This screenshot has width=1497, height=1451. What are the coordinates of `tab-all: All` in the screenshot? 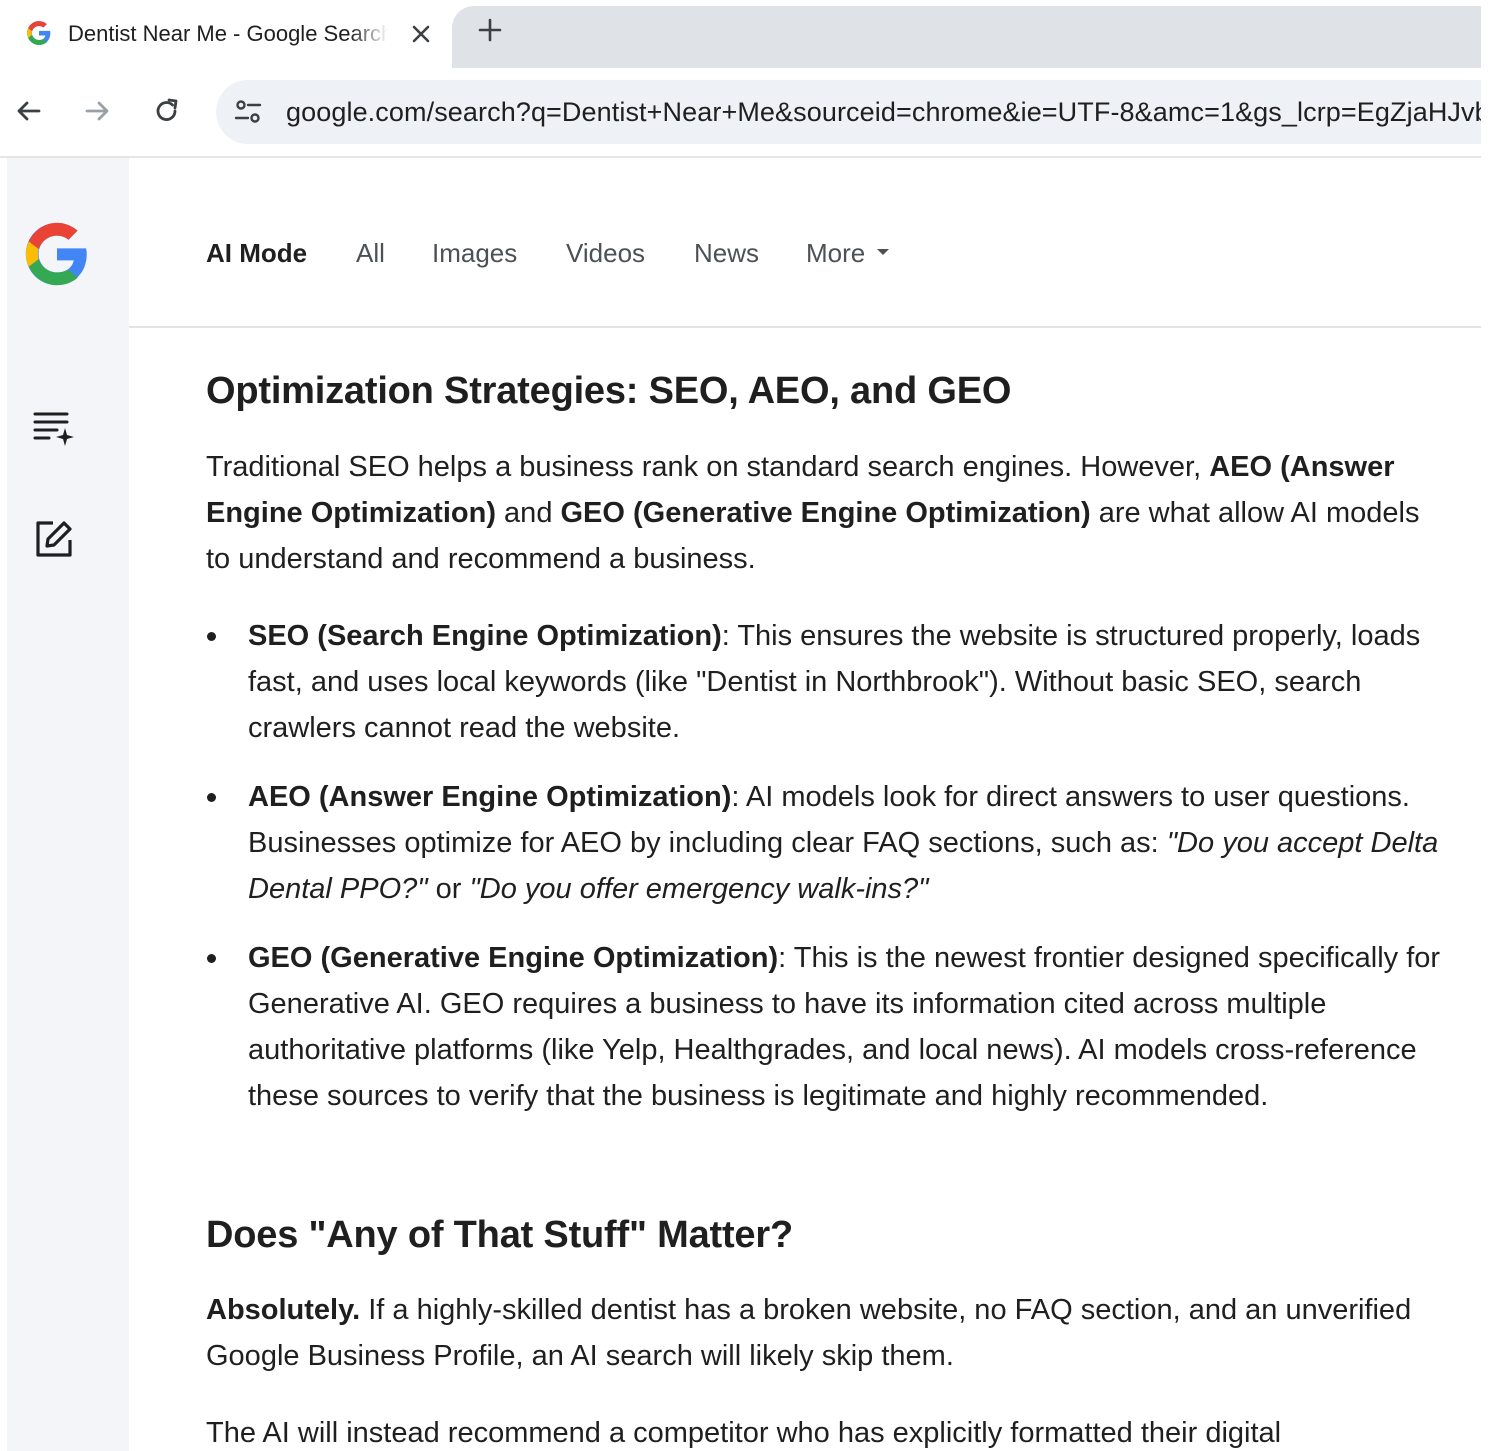 It's located at (370, 253).